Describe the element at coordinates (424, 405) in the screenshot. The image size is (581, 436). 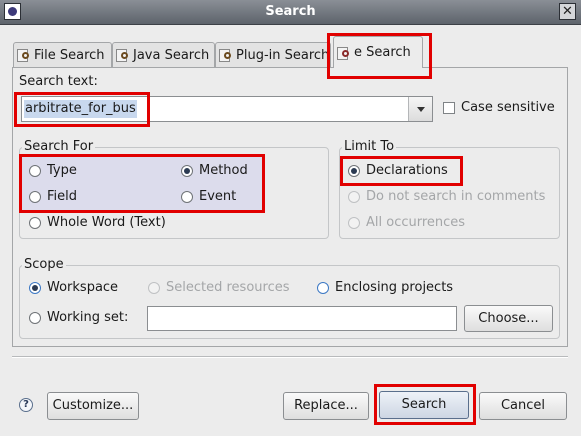
I see `search-button: Search` at that location.